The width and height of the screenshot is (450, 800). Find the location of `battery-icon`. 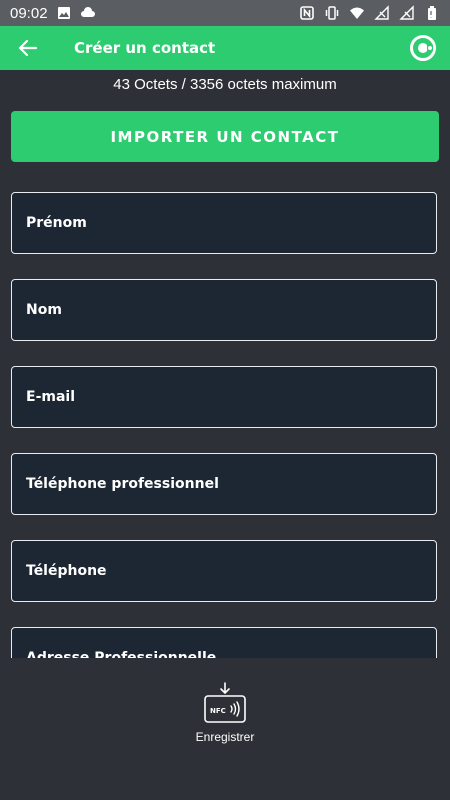

battery-icon is located at coordinates (432, 13).